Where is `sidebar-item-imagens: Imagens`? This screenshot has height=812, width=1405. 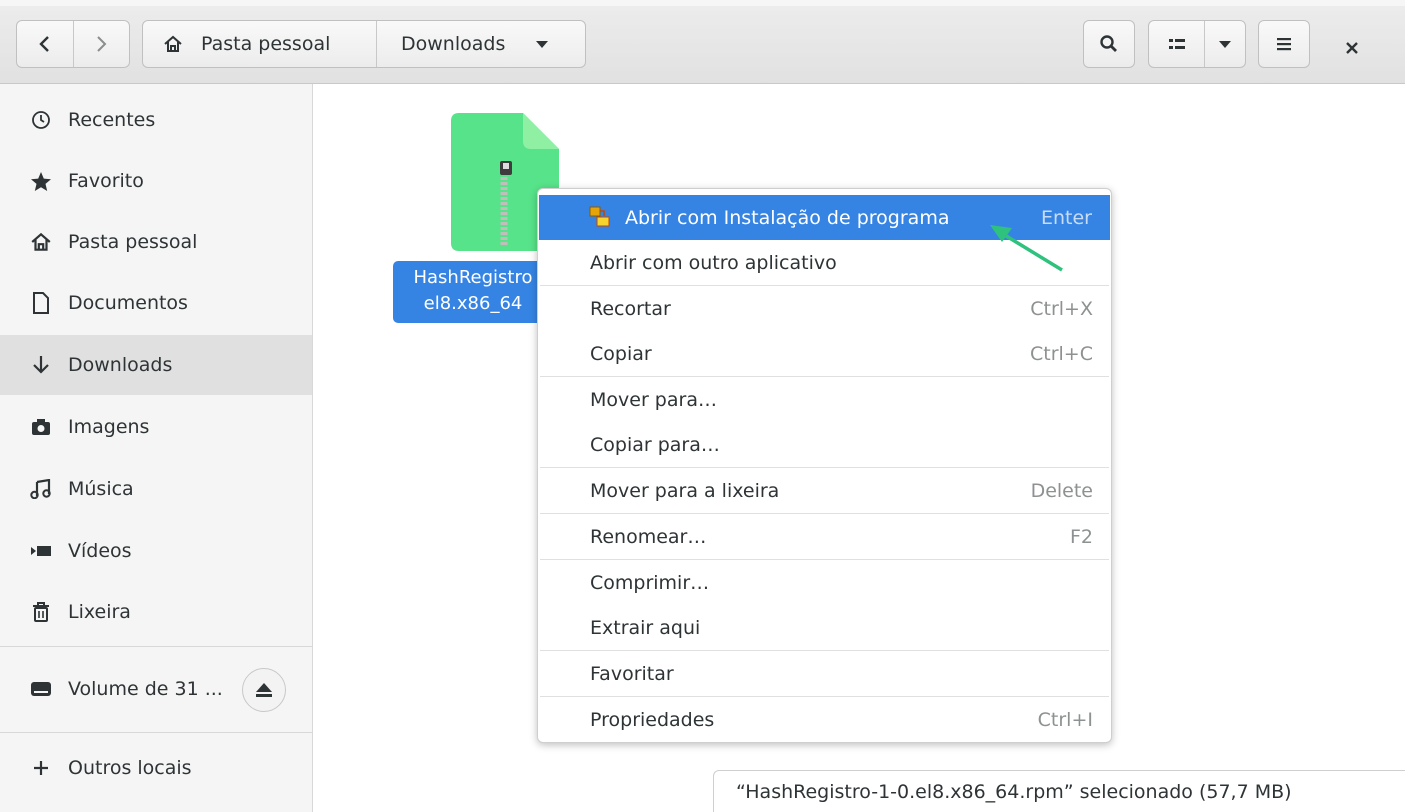
sidebar-item-imagens: Imagens is located at coordinates (156, 427).